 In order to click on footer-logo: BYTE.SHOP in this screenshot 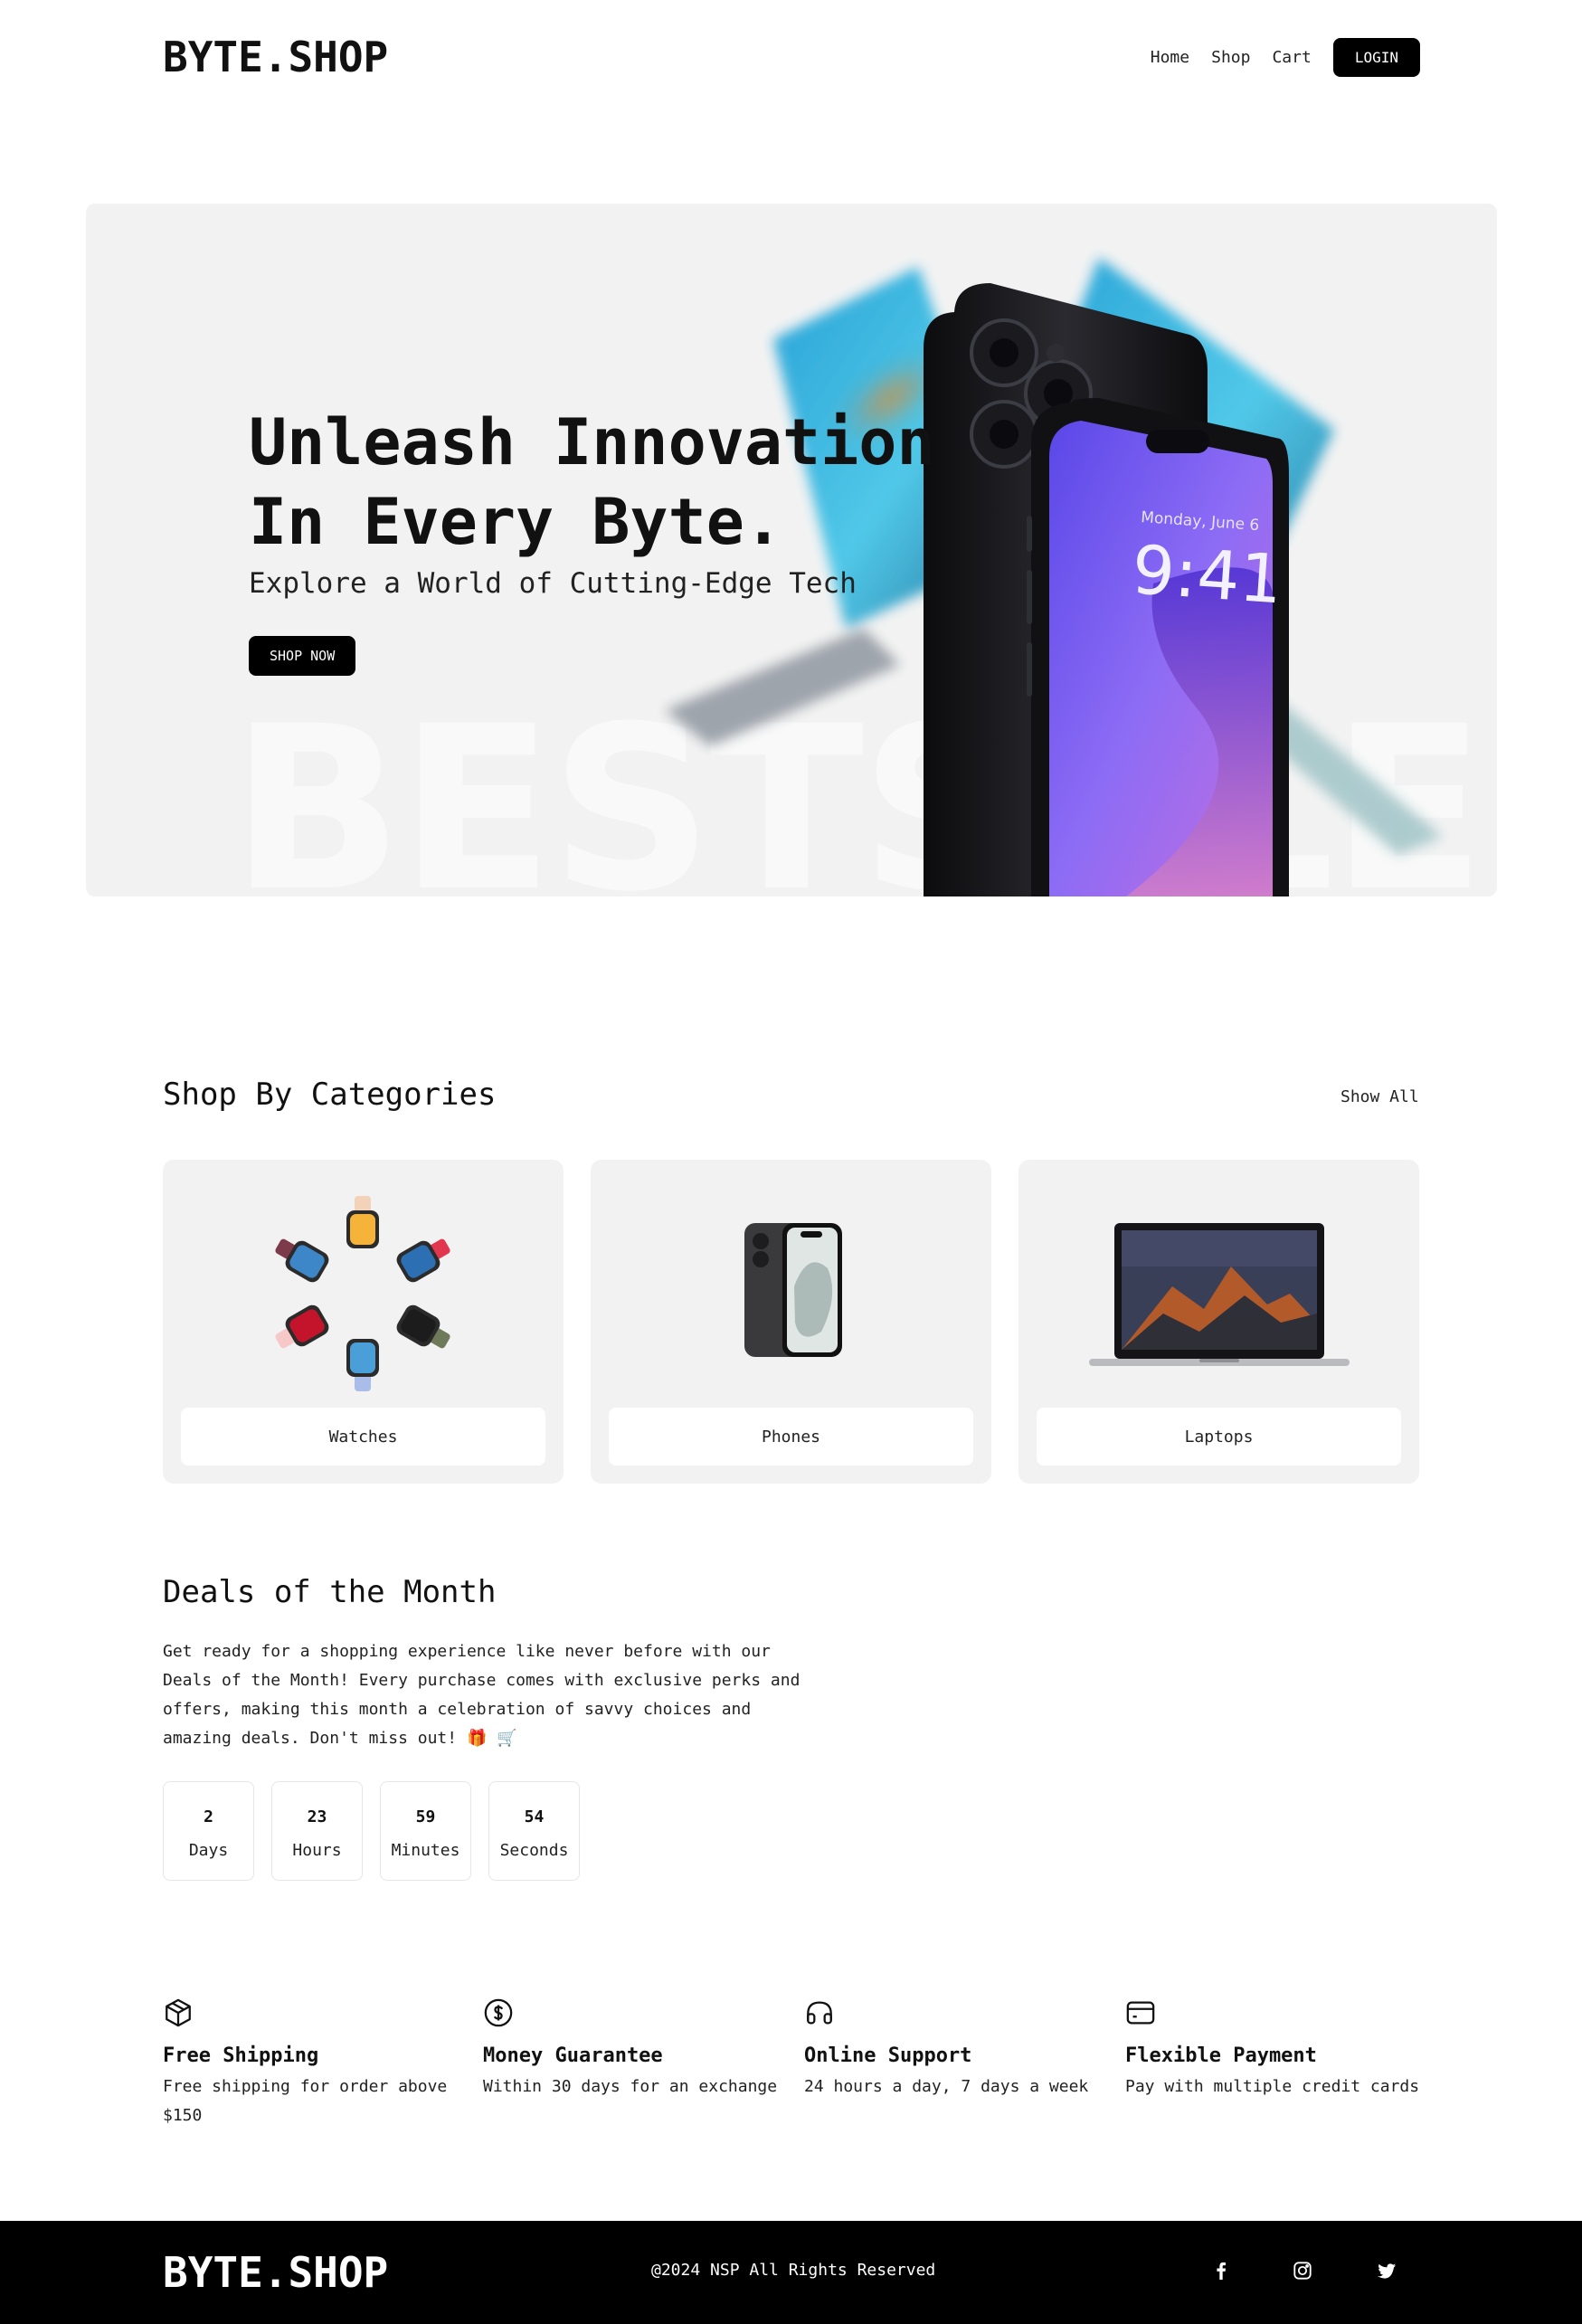, I will do `click(276, 2272)`.